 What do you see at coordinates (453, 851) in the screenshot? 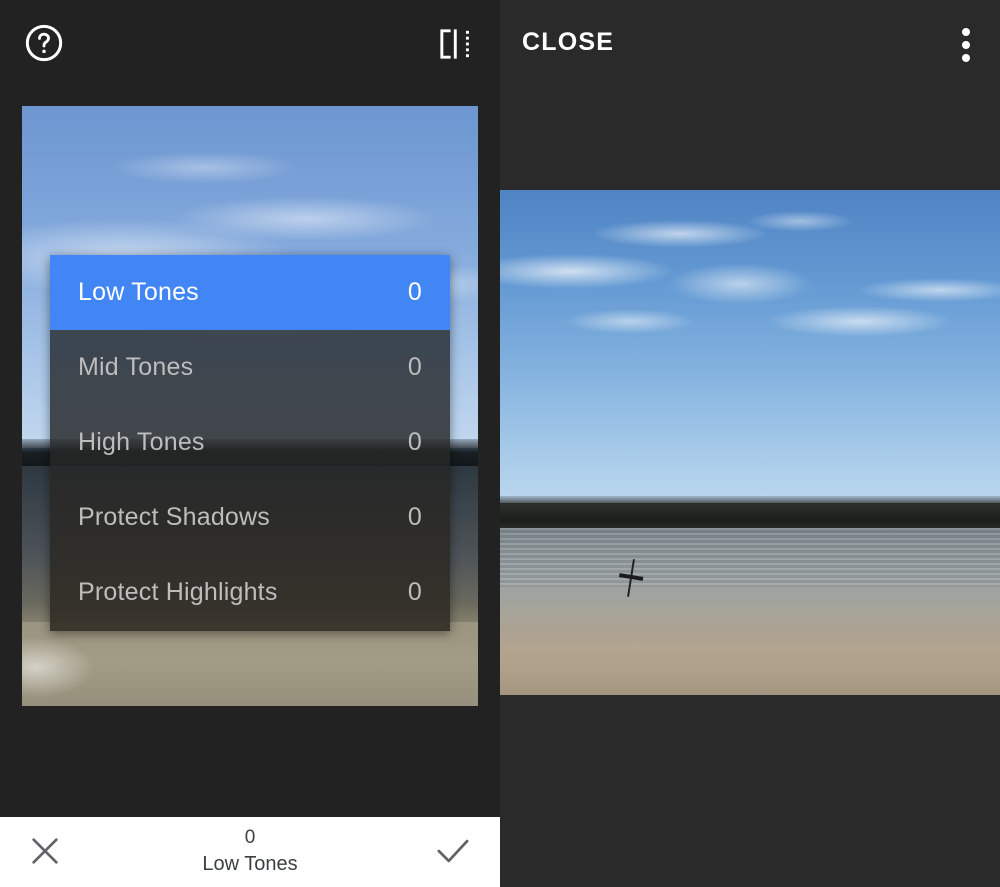
I see `confirm-button` at bounding box center [453, 851].